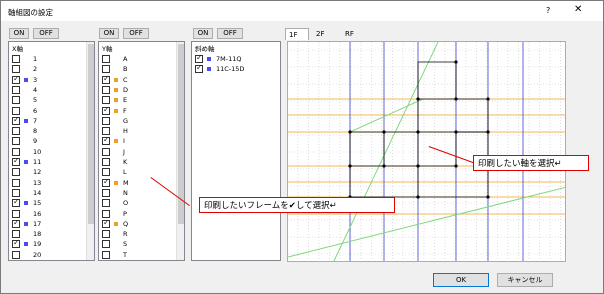  Describe the element at coordinates (461, 280) in the screenshot. I see `ok-button: OK` at that location.